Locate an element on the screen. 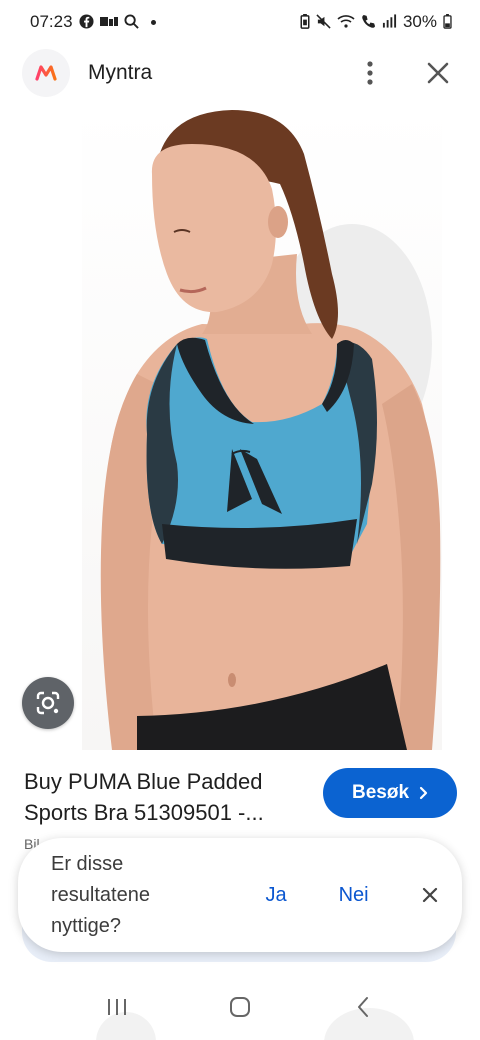 This screenshot has height=1040, width=480. battery-percent: 30% is located at coordinates (419, 21).